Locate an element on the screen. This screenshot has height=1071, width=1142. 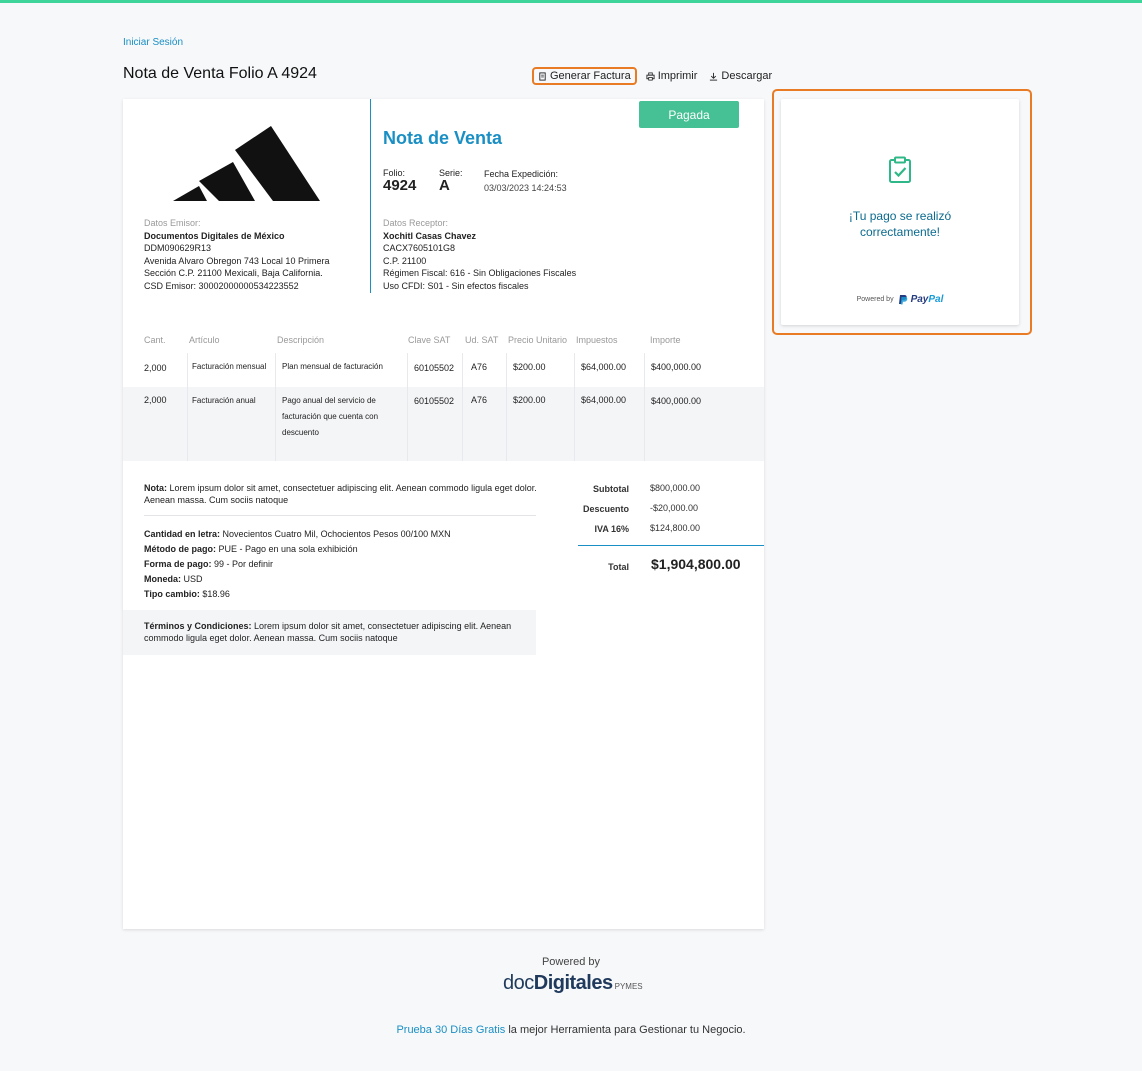
brand-doc: doc is located at coordinates (518, 983).